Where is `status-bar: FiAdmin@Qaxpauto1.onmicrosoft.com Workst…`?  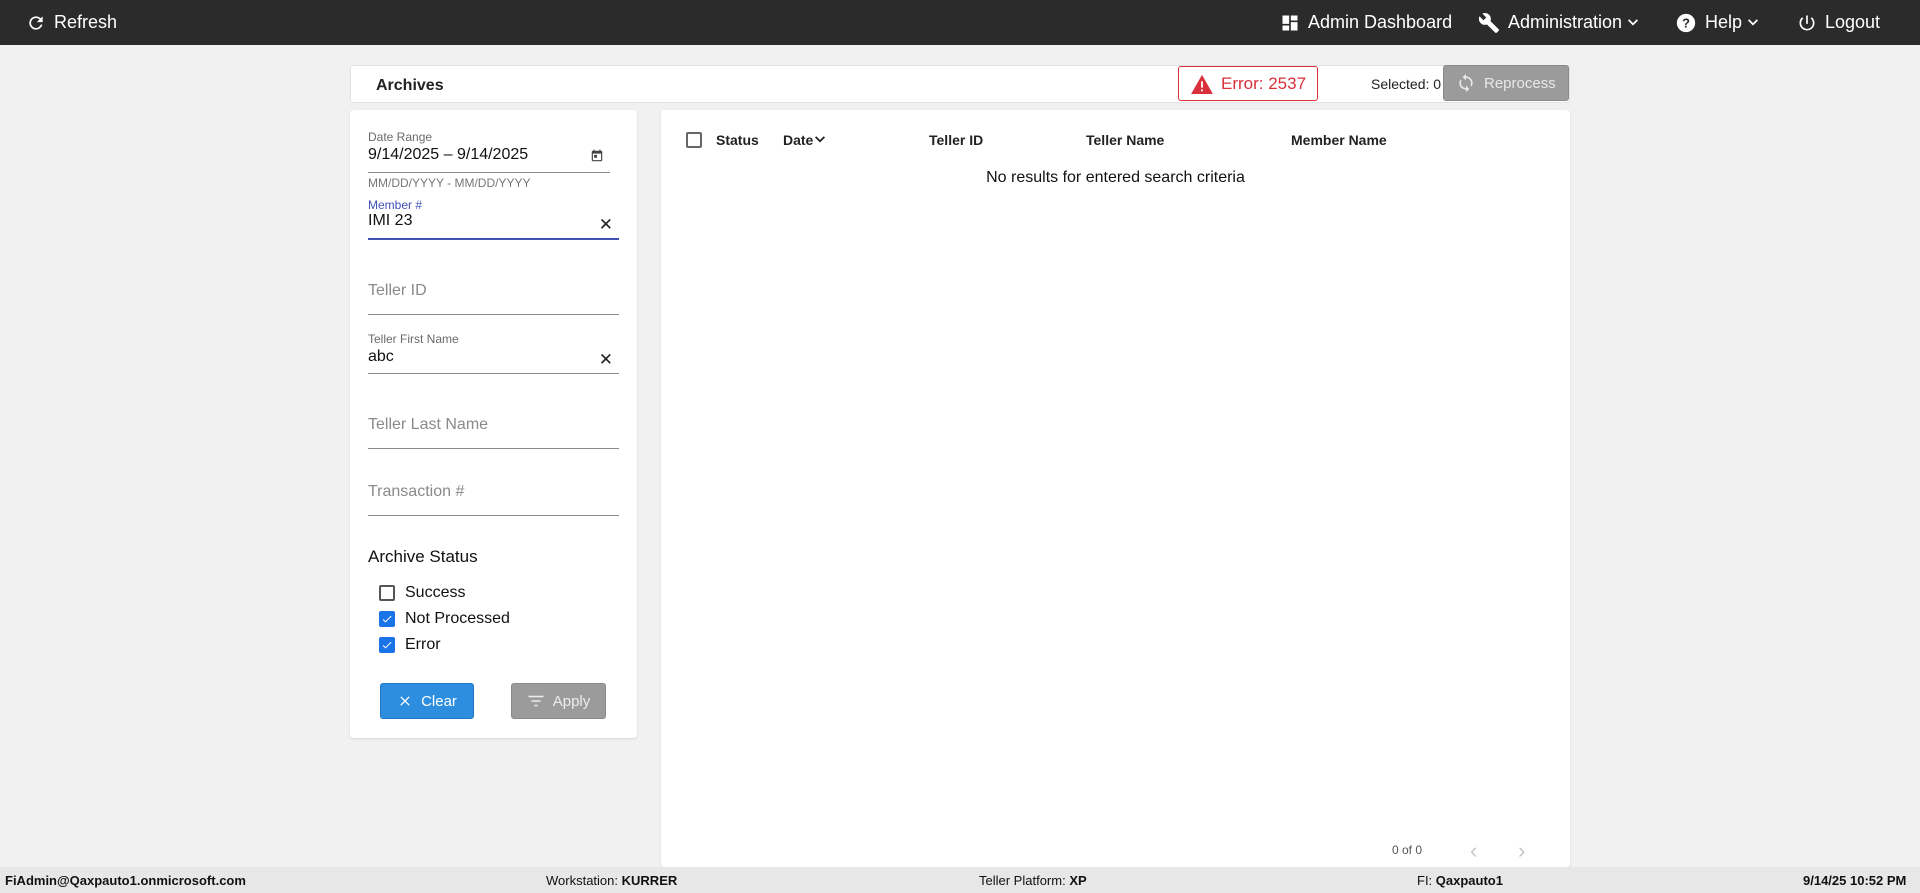 status-bar: FiAdmin@Qaxpauto1.onmicrosoft.com Workst… is located at coordinates (960, 880).